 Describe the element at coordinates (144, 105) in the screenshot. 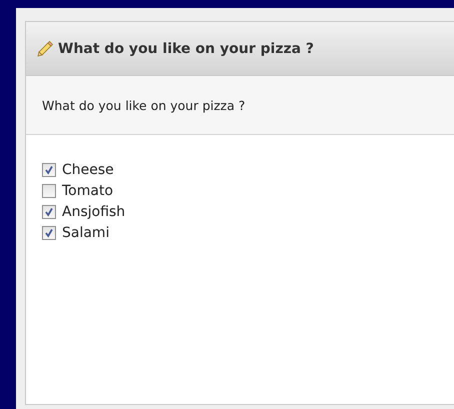

I see `question-text: What do you like on your pizza ?` at that location.